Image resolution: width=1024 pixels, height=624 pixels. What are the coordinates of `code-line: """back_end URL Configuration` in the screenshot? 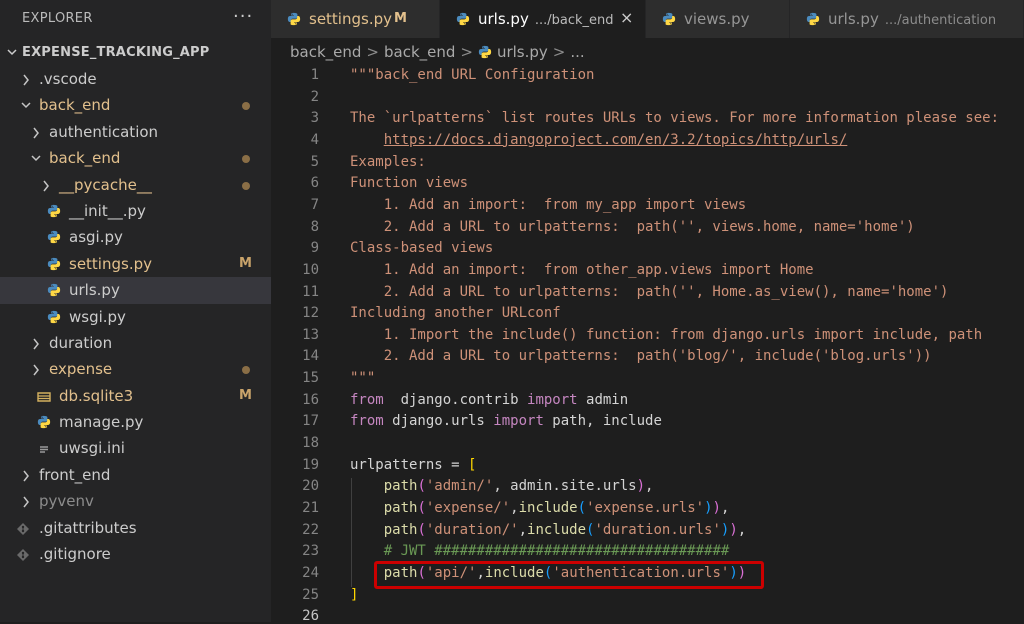 It's located at (472, 75).